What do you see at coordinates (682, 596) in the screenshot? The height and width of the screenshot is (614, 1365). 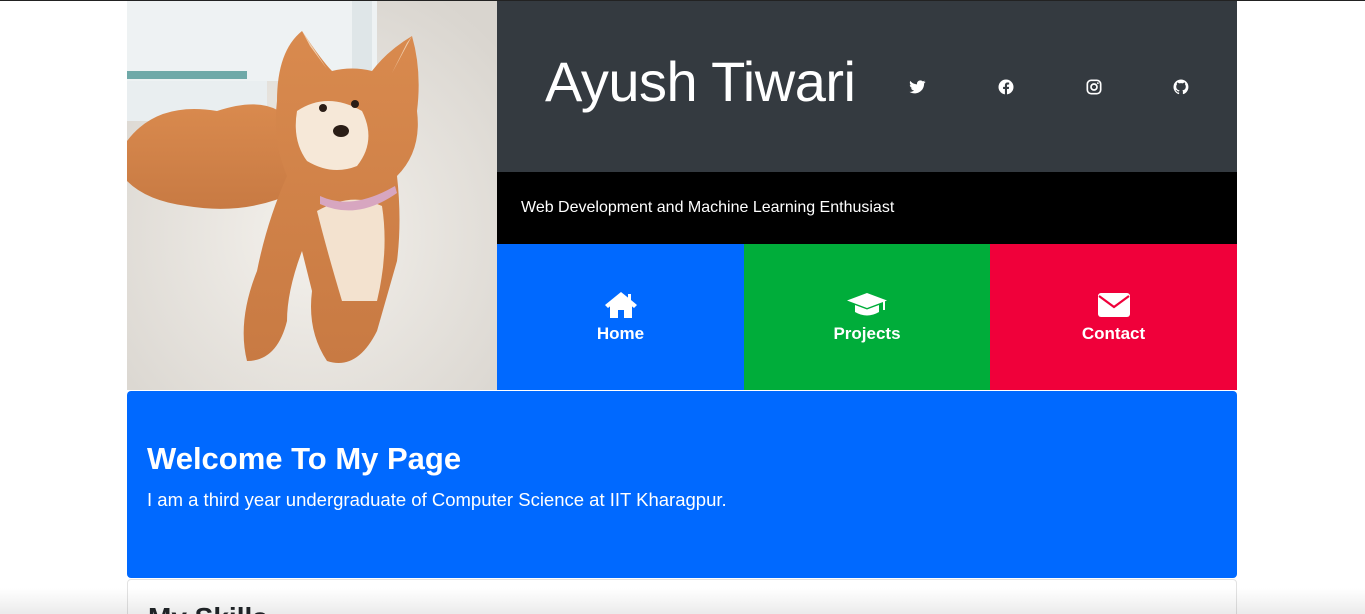 I see `skills-section: My Skills` at bounding box center [682, 596].